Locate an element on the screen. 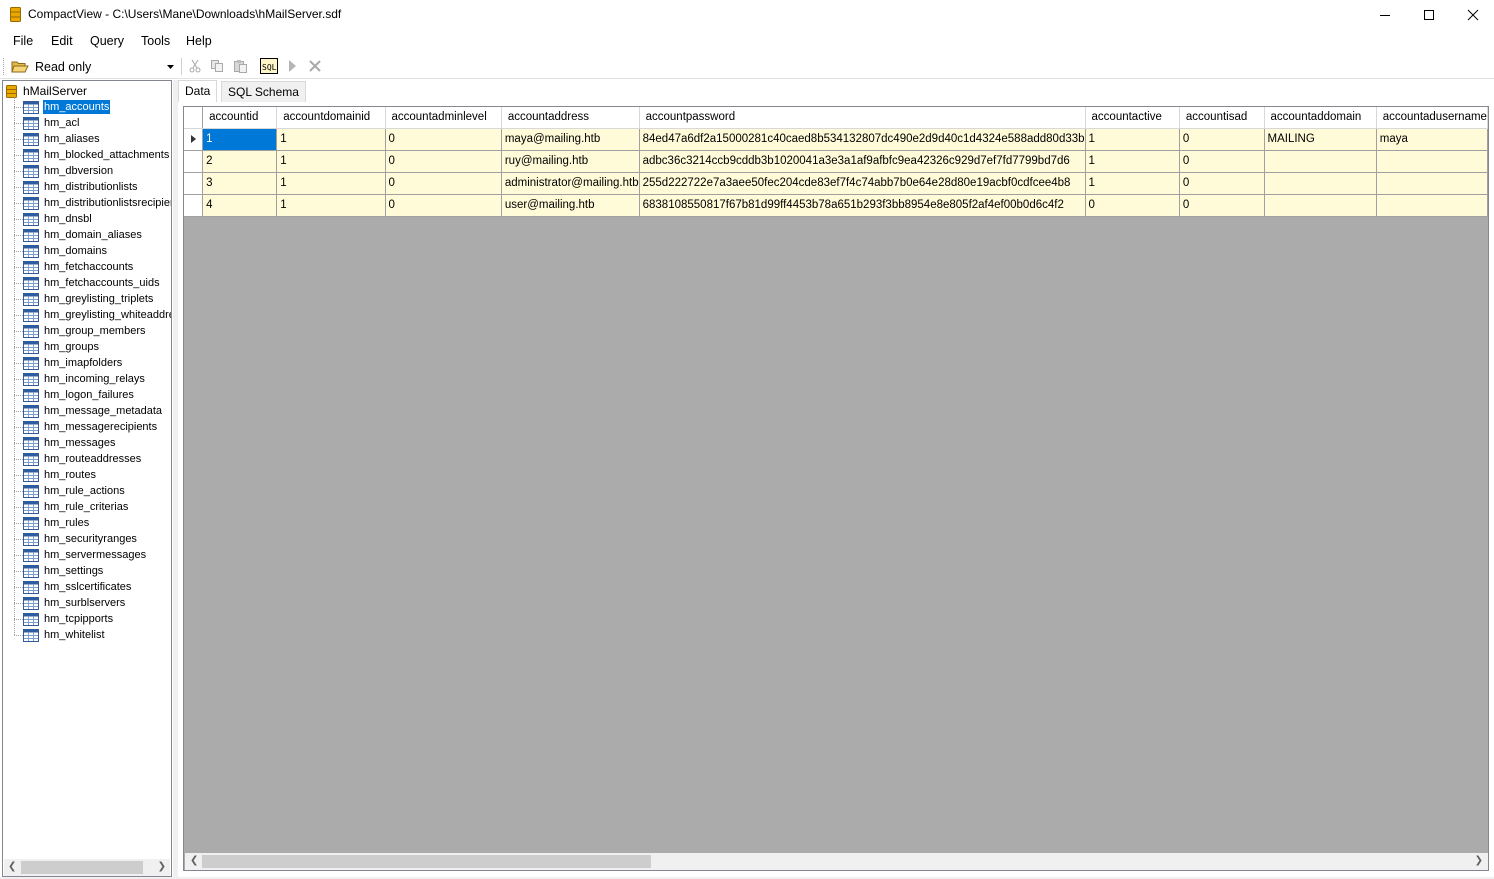 This screenshot has height=879, width=1494. cell-accountaddress: administrator@mailing.htb is located at coordinates (570, 183).